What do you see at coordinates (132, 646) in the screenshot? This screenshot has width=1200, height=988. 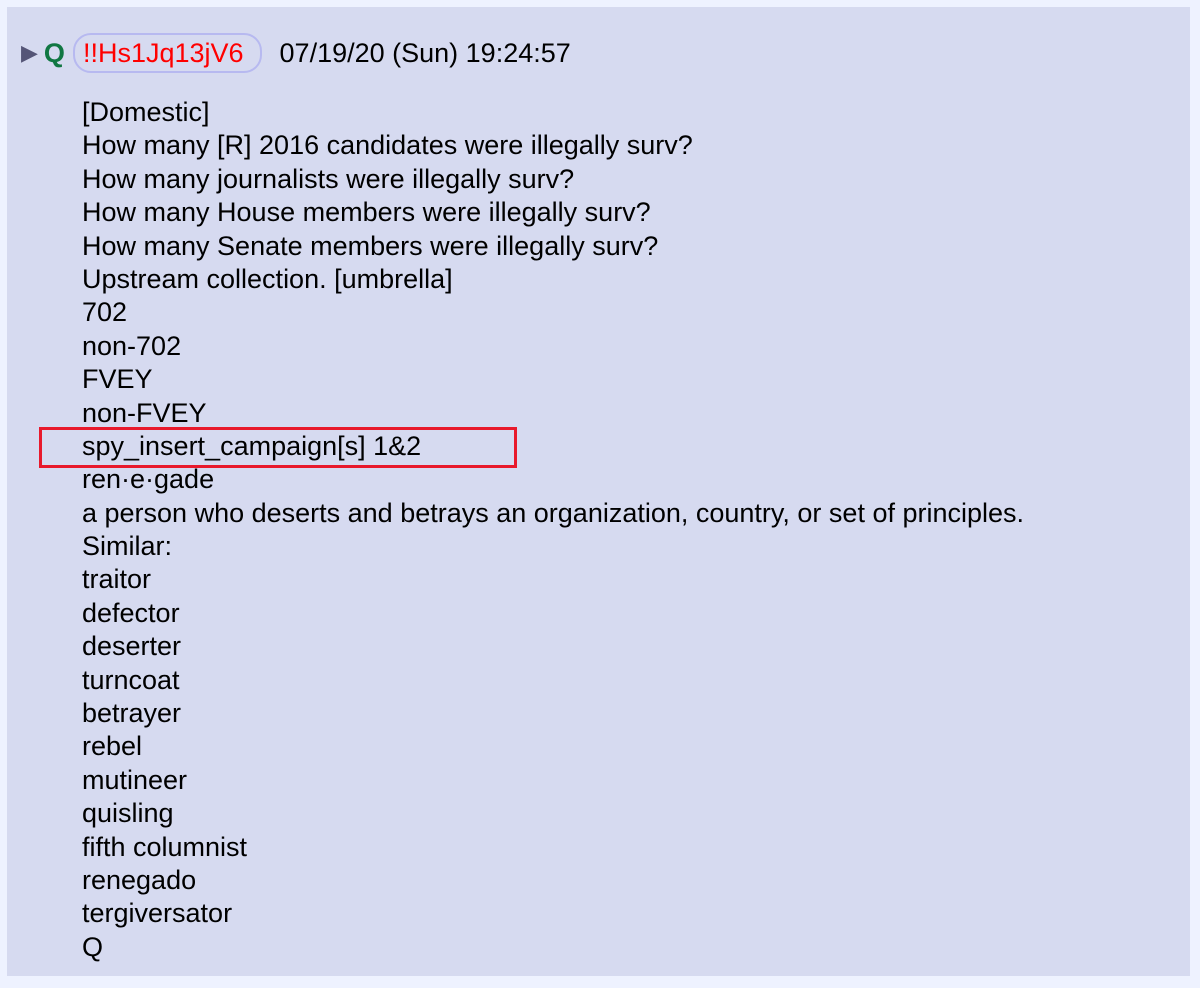 I see `post-line: deserter` at bounding box center [132, 646].